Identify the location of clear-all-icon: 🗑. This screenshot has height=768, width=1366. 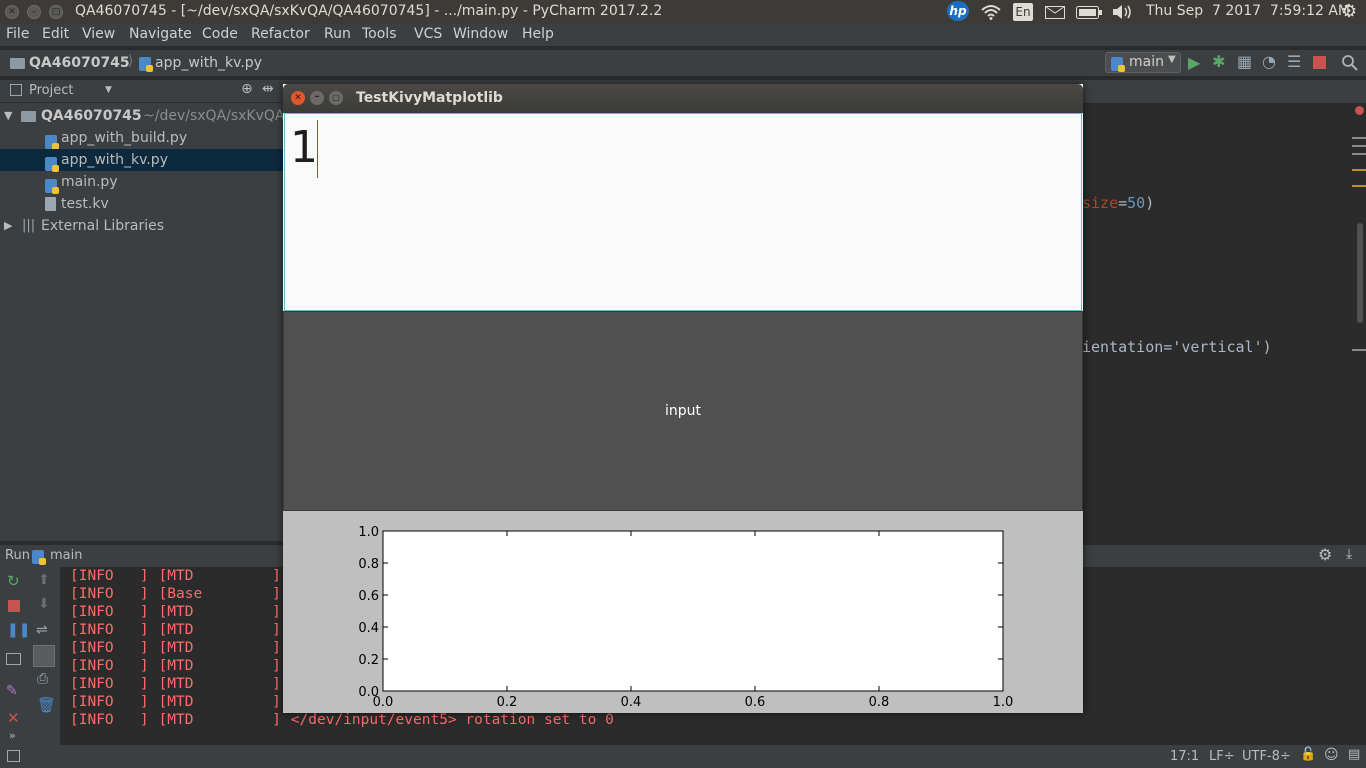
(46, 705).